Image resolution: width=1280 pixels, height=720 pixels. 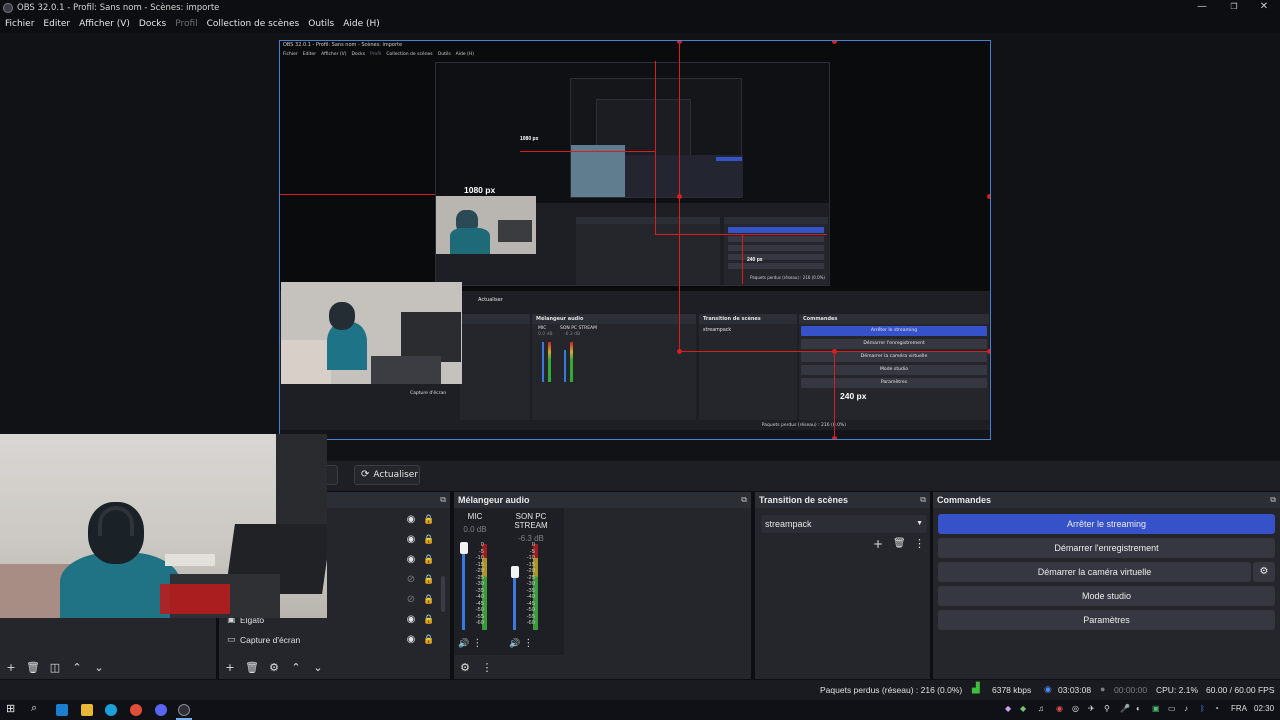 What do you see at coordinates (56, 24) in the screenshot?
I see `menu-edit: Editer` at bounding box center [56, 24].